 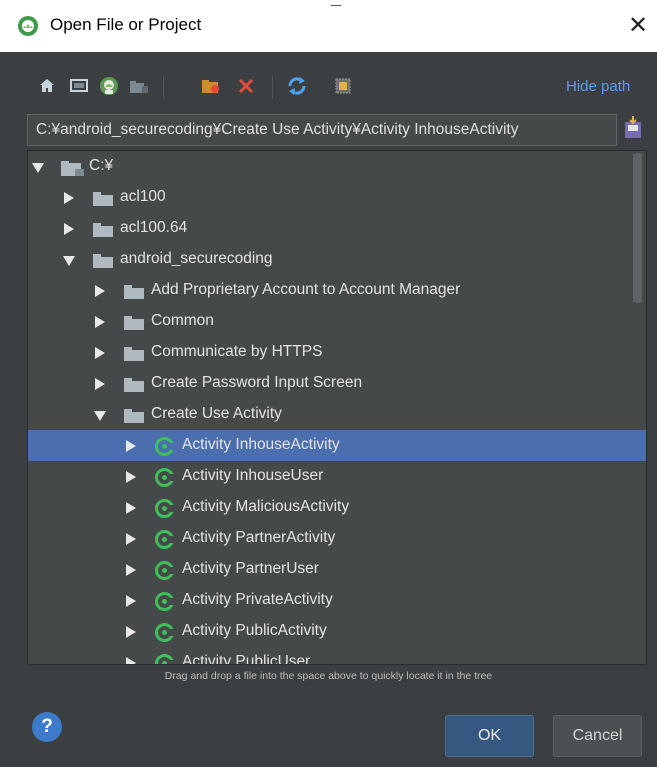 I want to click on tree-row-label: Activity InhouseUser, so click(x=253, y=475).